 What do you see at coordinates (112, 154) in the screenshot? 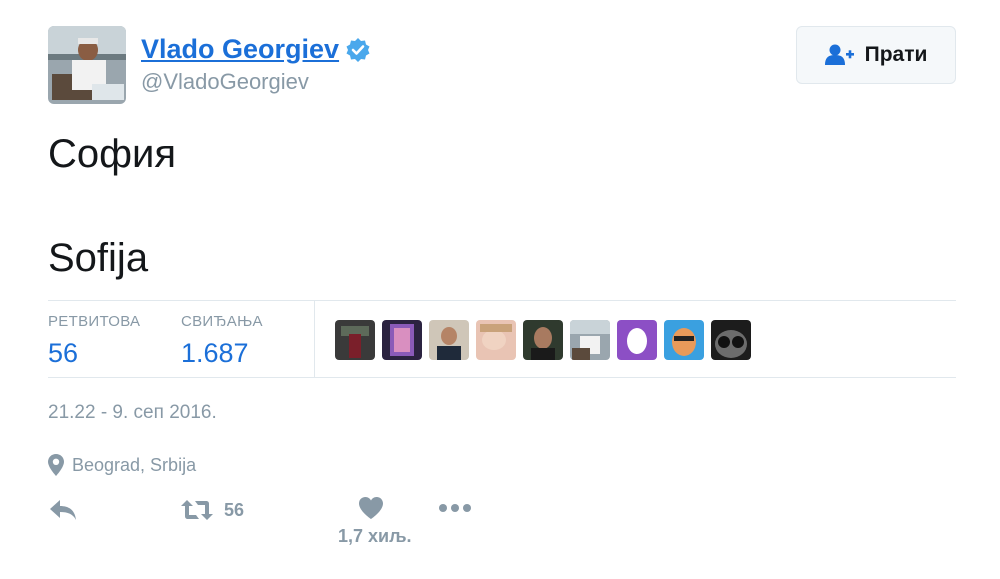
I see `tweet-text-line-1: София` at bounding box center [112, 154].